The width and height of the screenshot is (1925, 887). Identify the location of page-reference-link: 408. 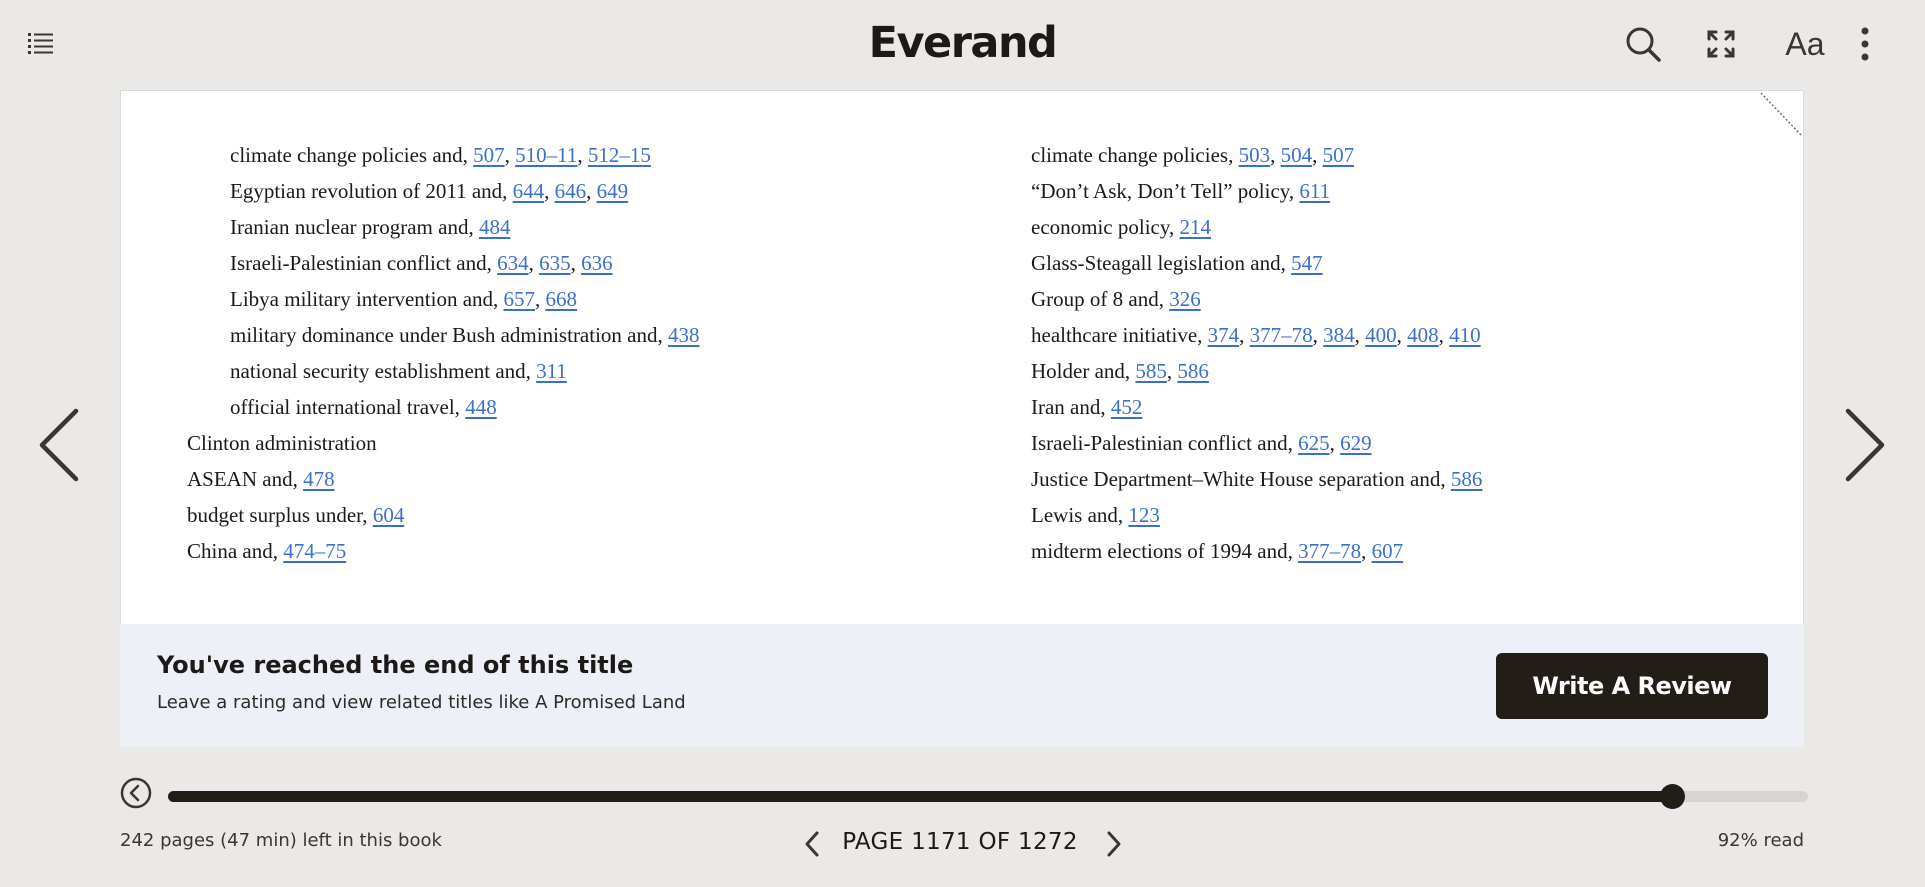
(1423, 335).